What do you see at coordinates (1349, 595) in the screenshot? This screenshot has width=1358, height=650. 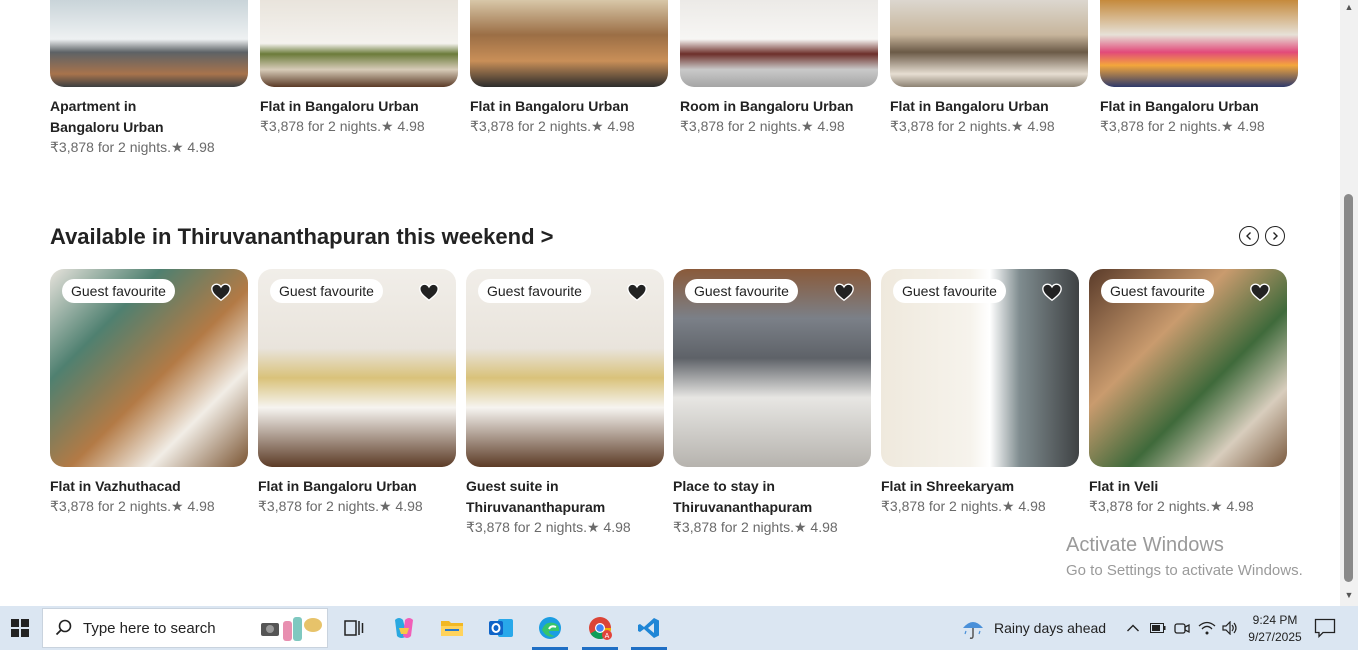 I see `scroll-down-arrow-icon: ▼` at bounding box center [1349, 595].